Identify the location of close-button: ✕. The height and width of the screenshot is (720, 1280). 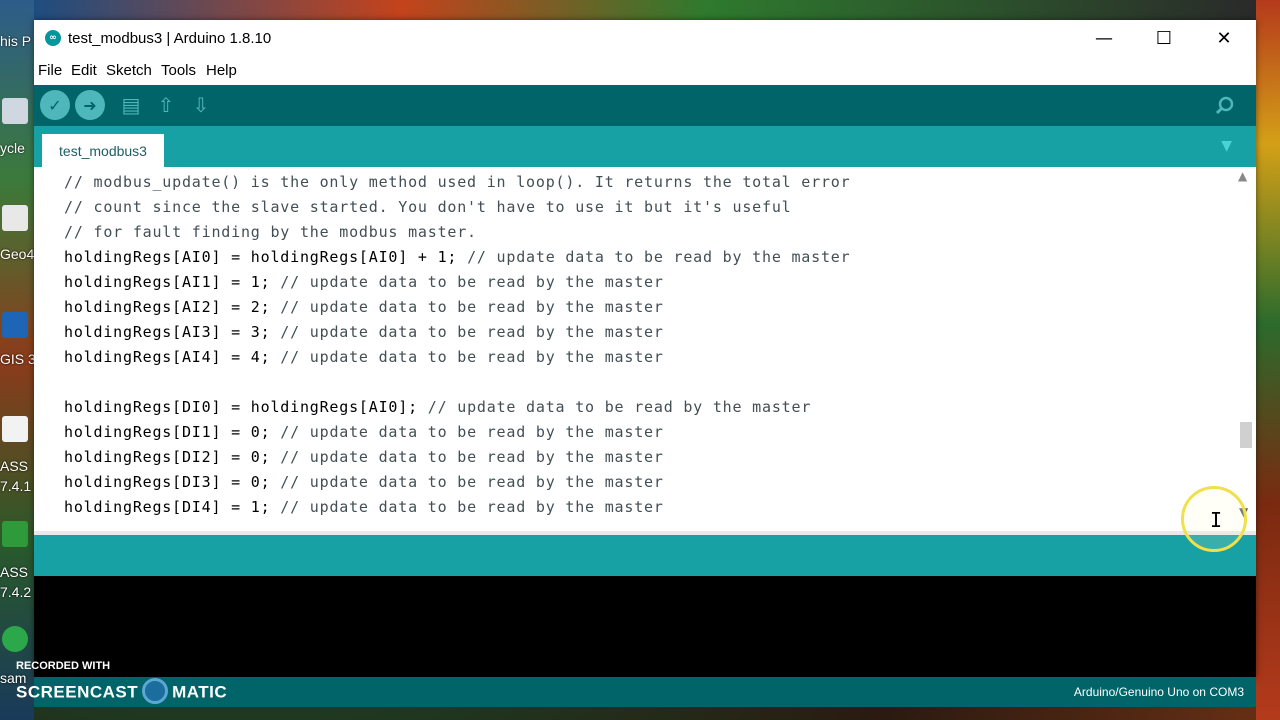
(1224, 38).